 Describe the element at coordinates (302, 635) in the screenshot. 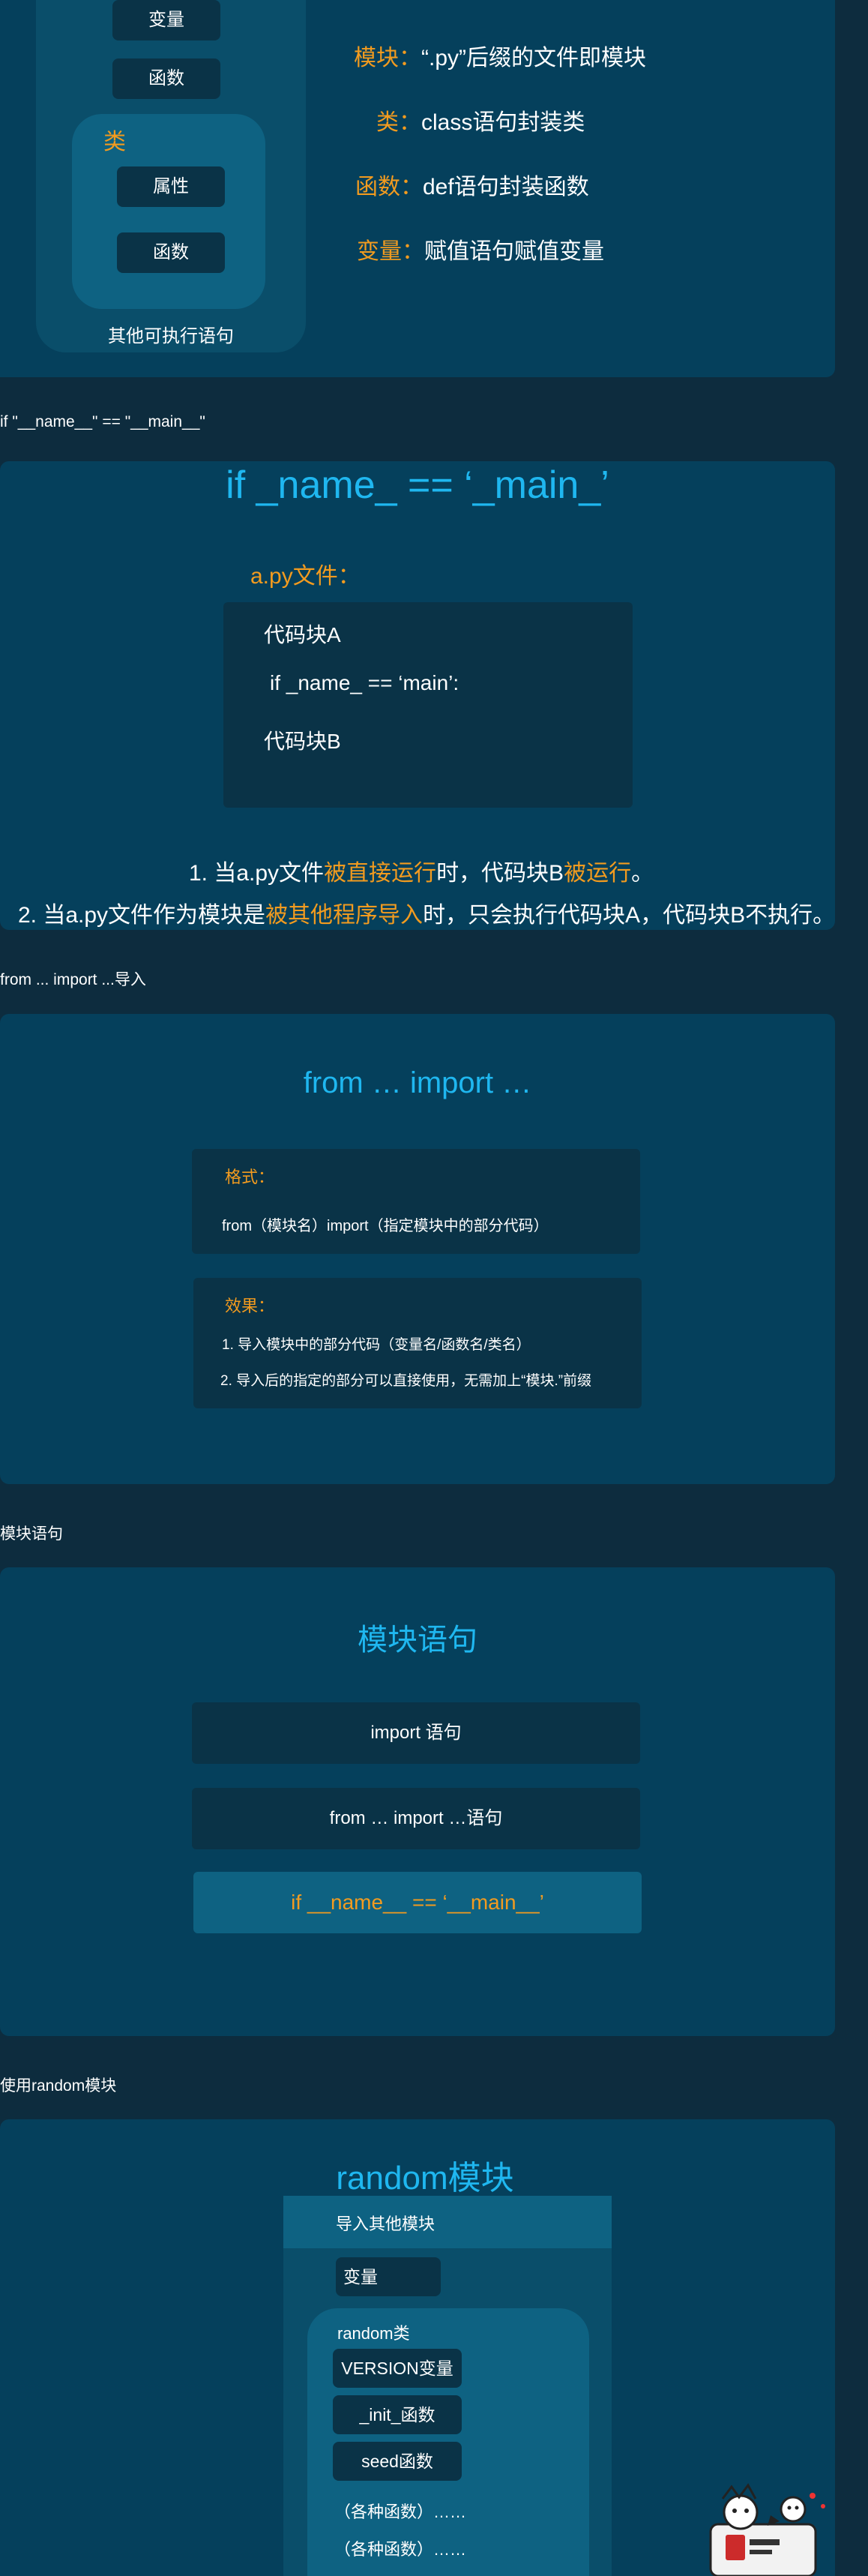

I see `code-line-a: 代码块A` at that location.